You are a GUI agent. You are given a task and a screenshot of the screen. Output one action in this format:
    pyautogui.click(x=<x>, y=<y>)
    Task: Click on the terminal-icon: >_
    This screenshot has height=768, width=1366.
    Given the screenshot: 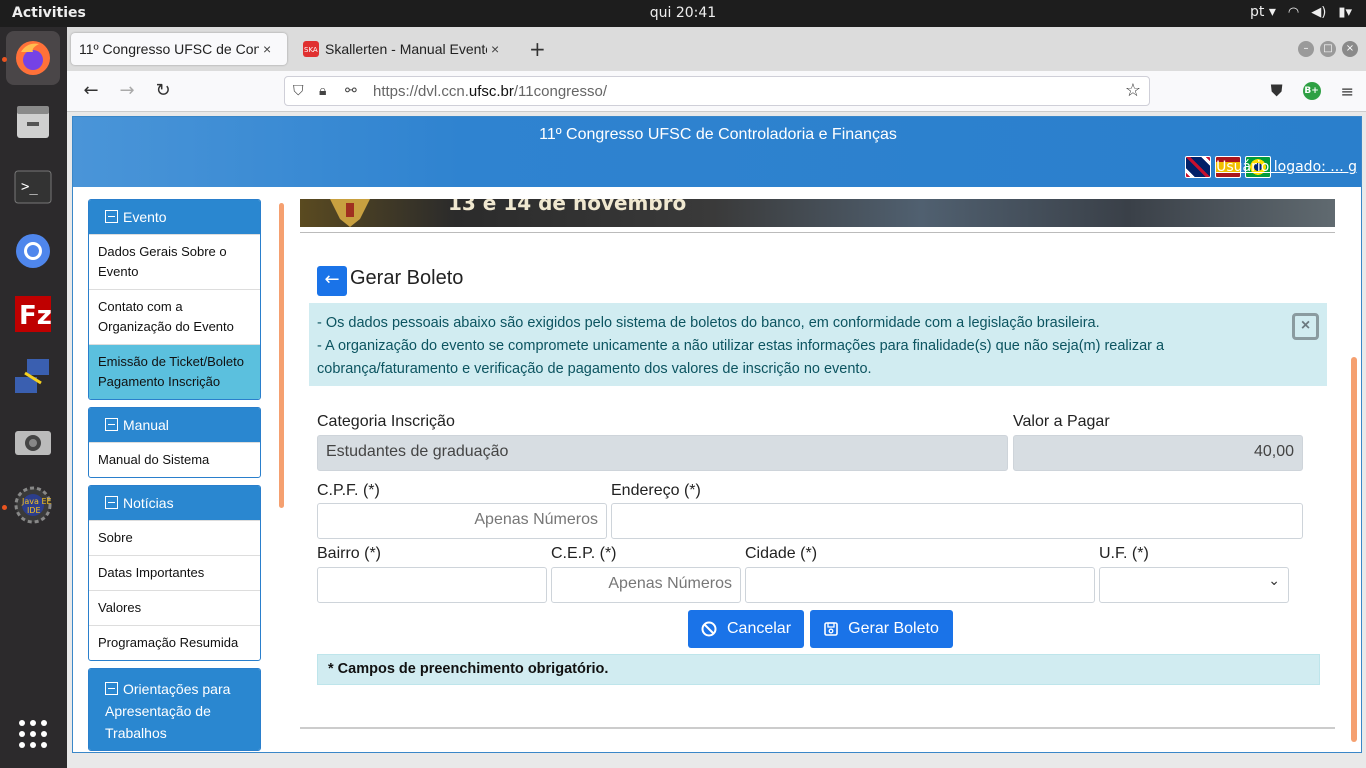 What is the action you would take?
    pyautogui.click(x=33, y=187)
    